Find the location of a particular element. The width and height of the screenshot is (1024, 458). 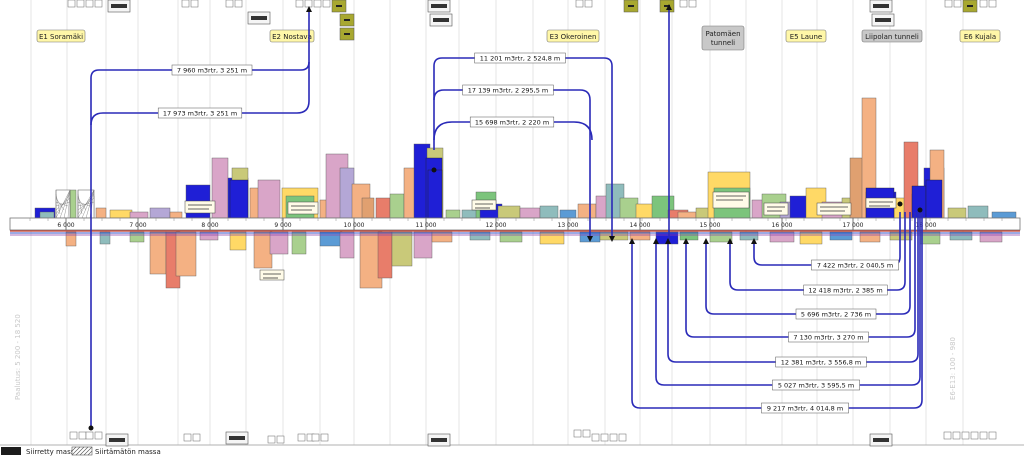

bottom-icon-11-a is located at coordinates (613, 437).